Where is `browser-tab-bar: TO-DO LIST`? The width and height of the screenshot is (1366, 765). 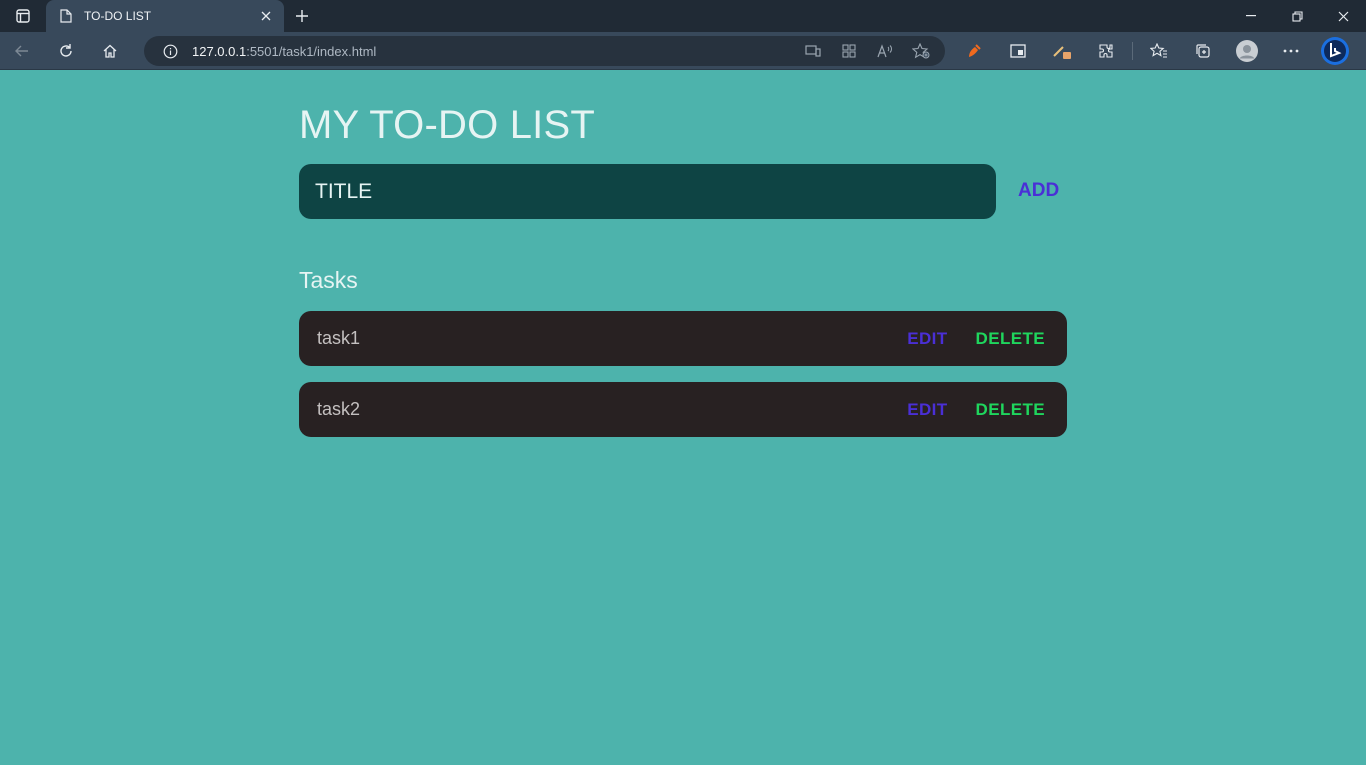 browser-tab-bar: TO-DO LIST is located at coordinates (683, 16).